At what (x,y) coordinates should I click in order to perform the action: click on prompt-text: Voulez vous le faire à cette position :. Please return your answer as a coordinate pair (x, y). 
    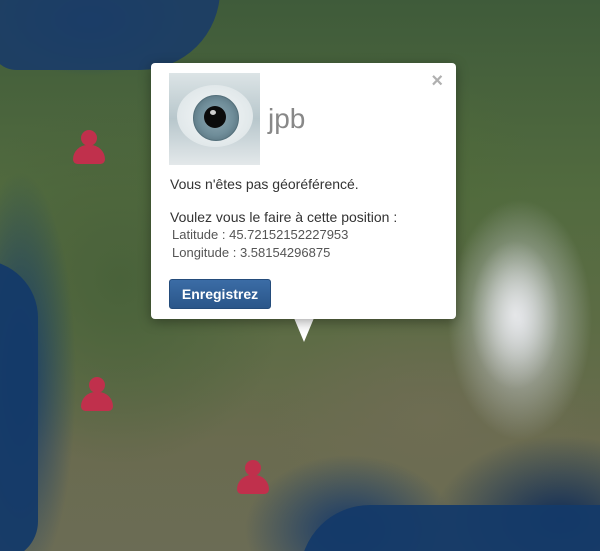
    Looking at the image, I should click on (284, 217).